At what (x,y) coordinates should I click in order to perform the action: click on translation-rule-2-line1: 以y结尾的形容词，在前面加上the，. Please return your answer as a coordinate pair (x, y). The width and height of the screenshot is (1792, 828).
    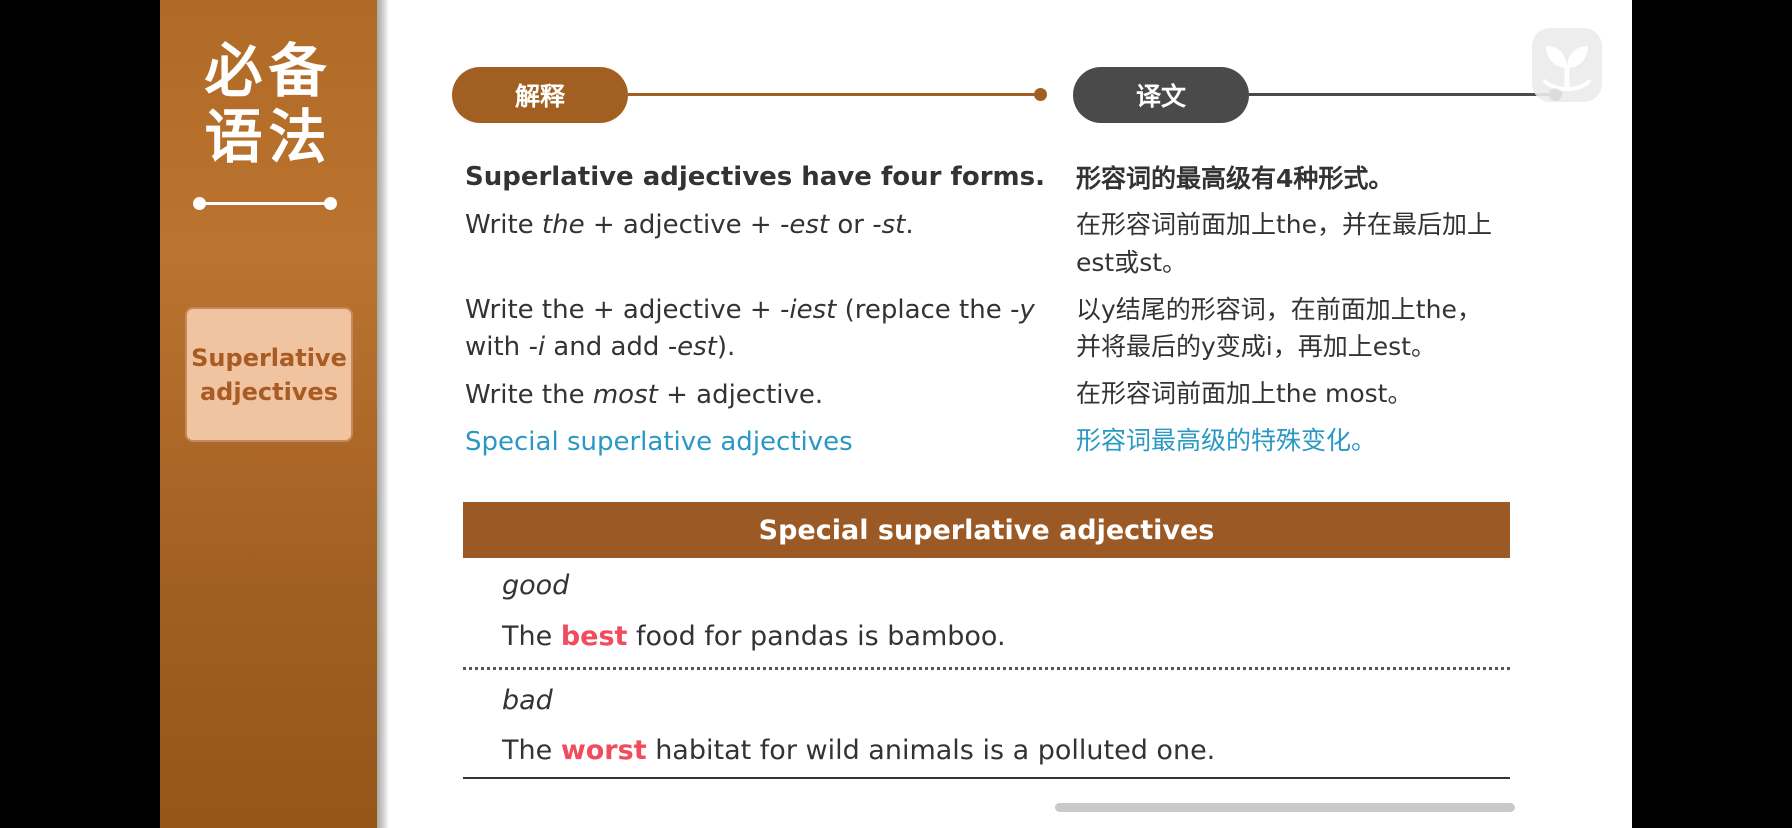
    Looking at the image, I should click on (1279, 309).